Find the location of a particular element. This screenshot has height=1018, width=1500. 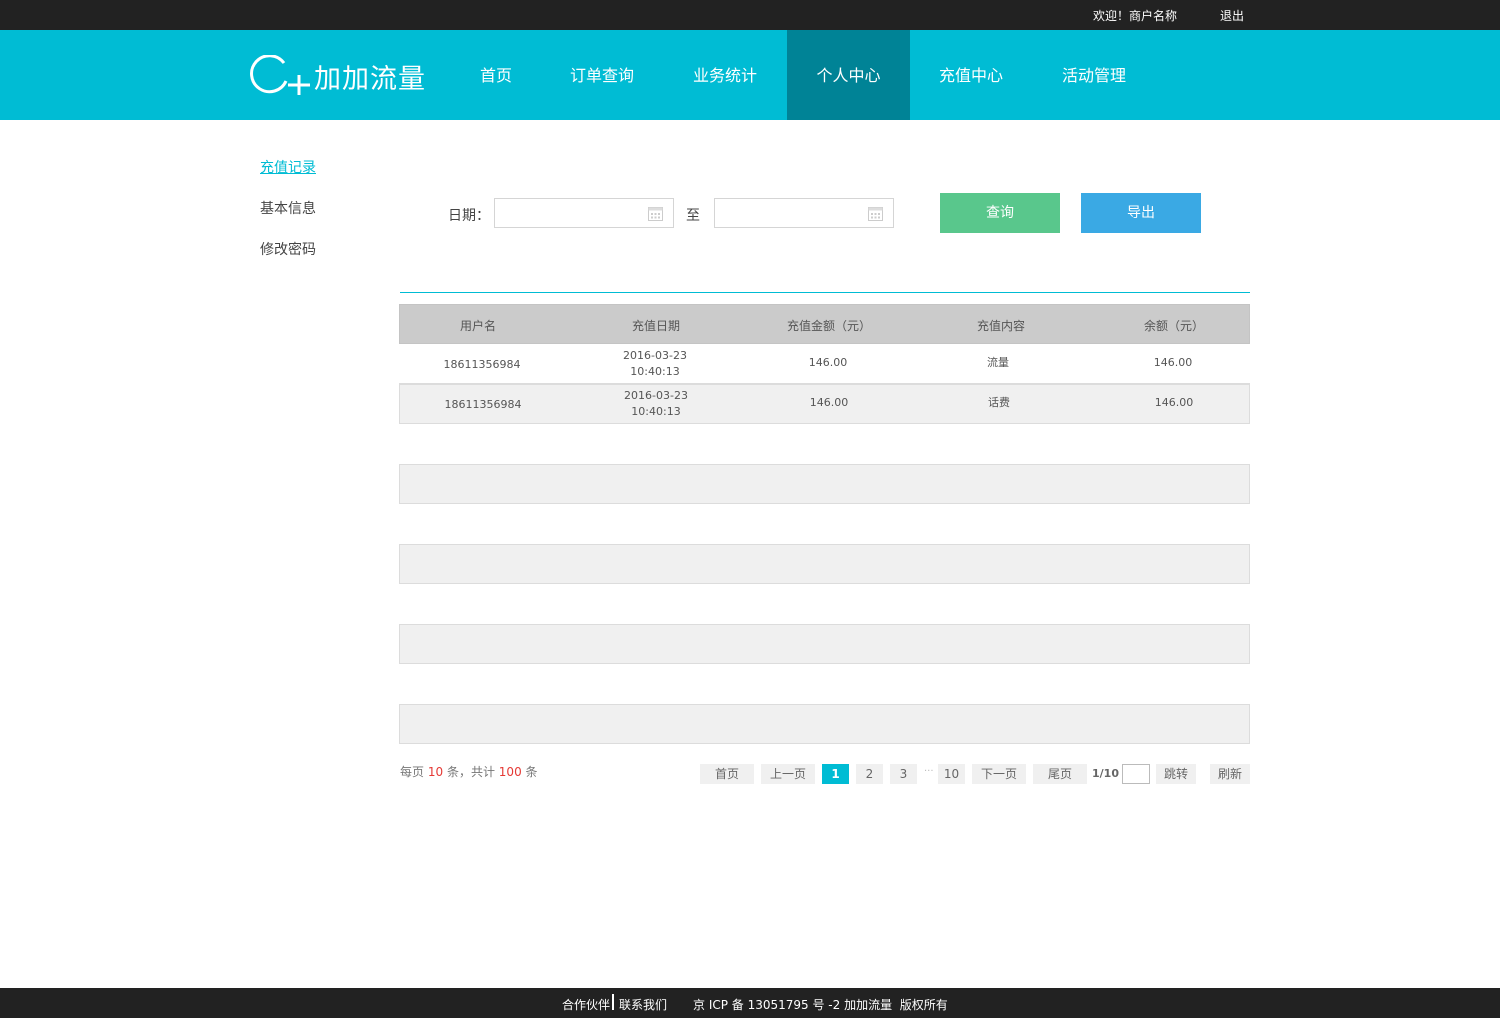

nav-order-query: 订单查询 is located at coordinates (602, 75).